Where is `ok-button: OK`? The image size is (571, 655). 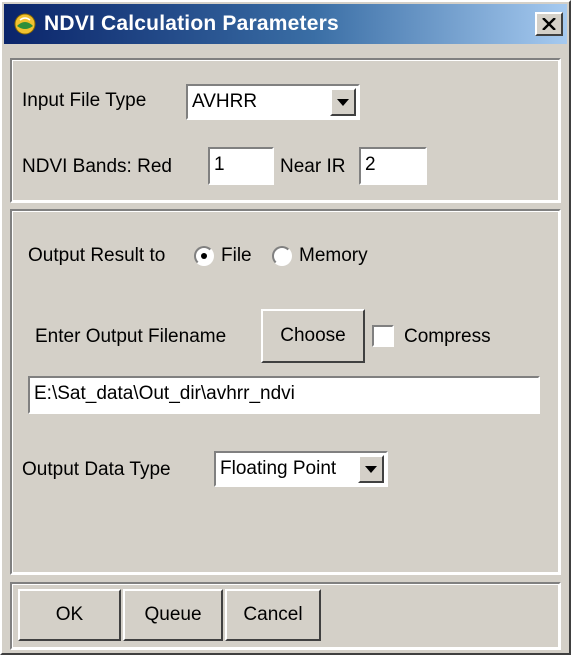
ok-button: OK is located at coordinates (69, 615).